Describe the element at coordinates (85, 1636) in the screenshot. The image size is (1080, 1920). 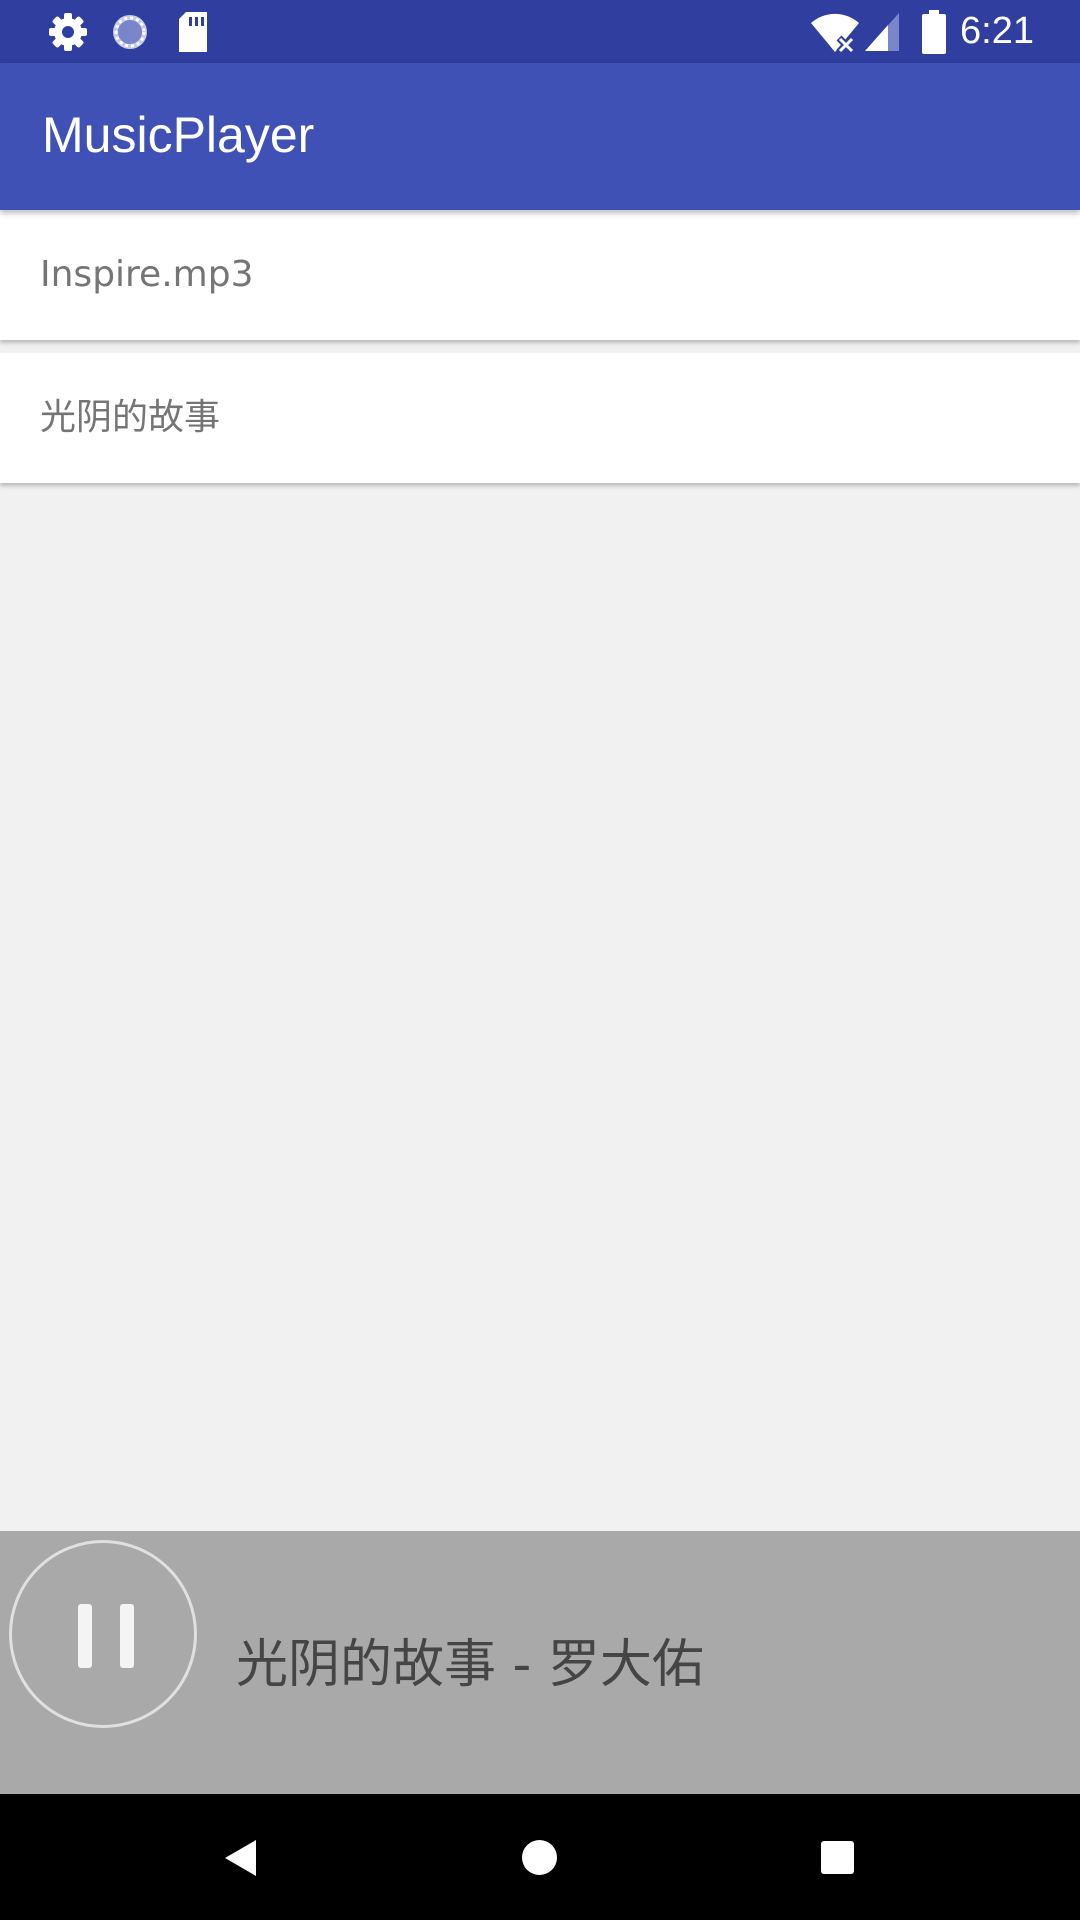
I see `pause-icon` at that location.